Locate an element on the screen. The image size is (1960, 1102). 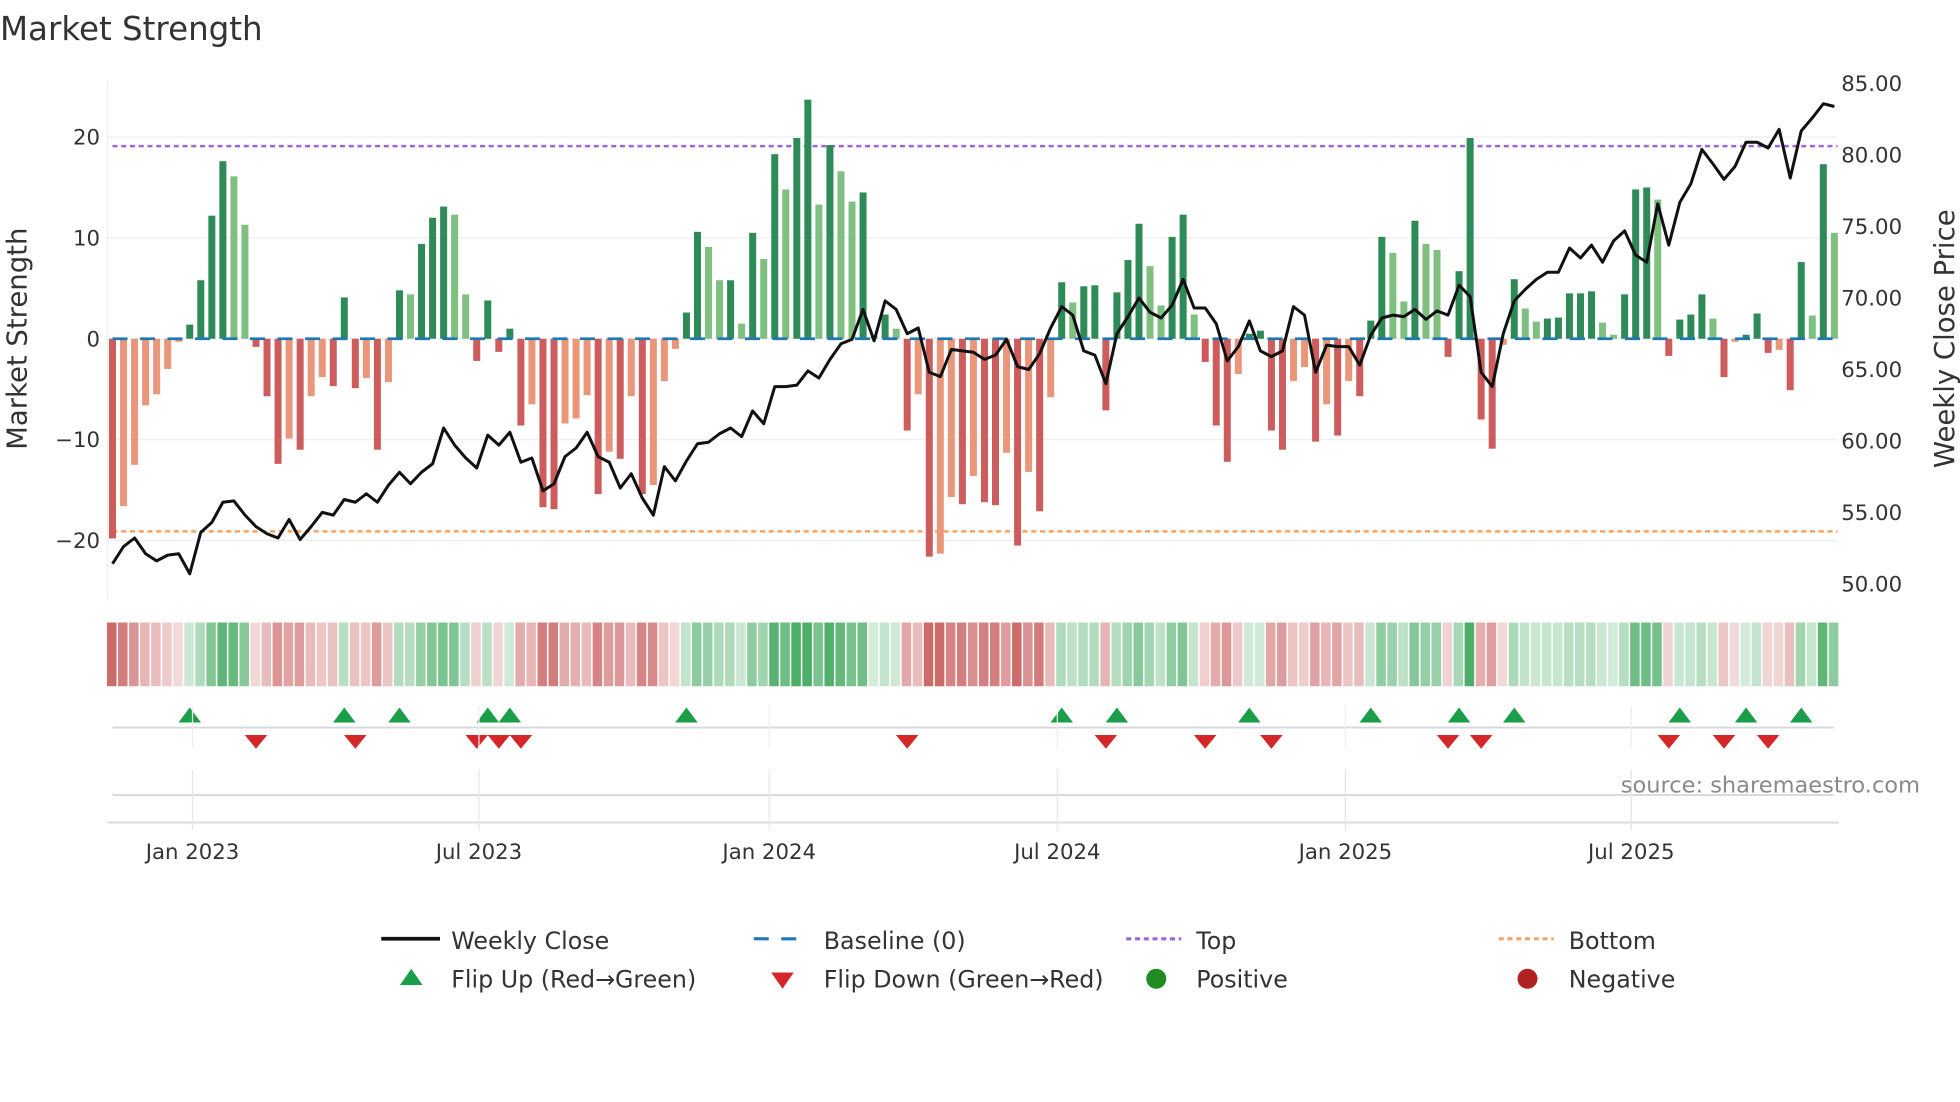
legend-label: Bottom is located at coordinates (1612, 941).